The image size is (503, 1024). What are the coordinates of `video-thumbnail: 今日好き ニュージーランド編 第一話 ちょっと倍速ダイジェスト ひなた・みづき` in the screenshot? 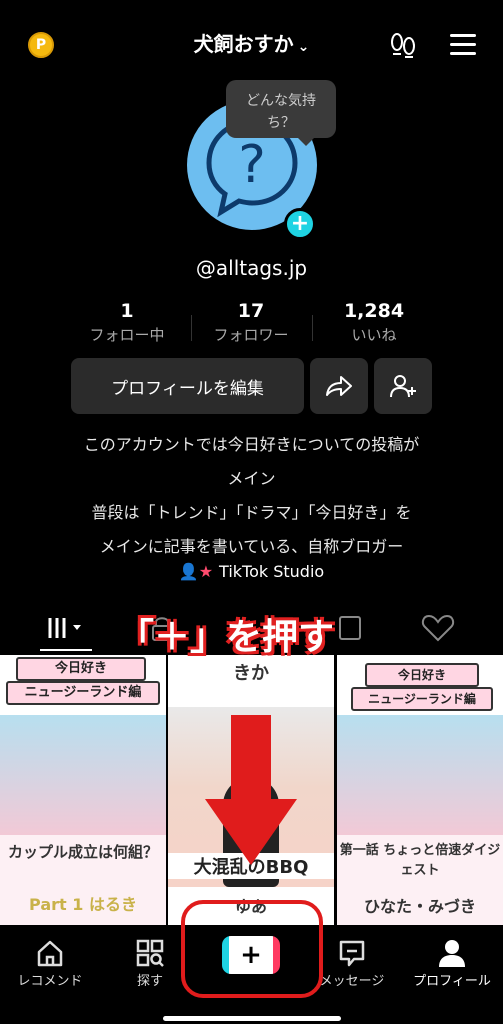 It's located at (420, 790).